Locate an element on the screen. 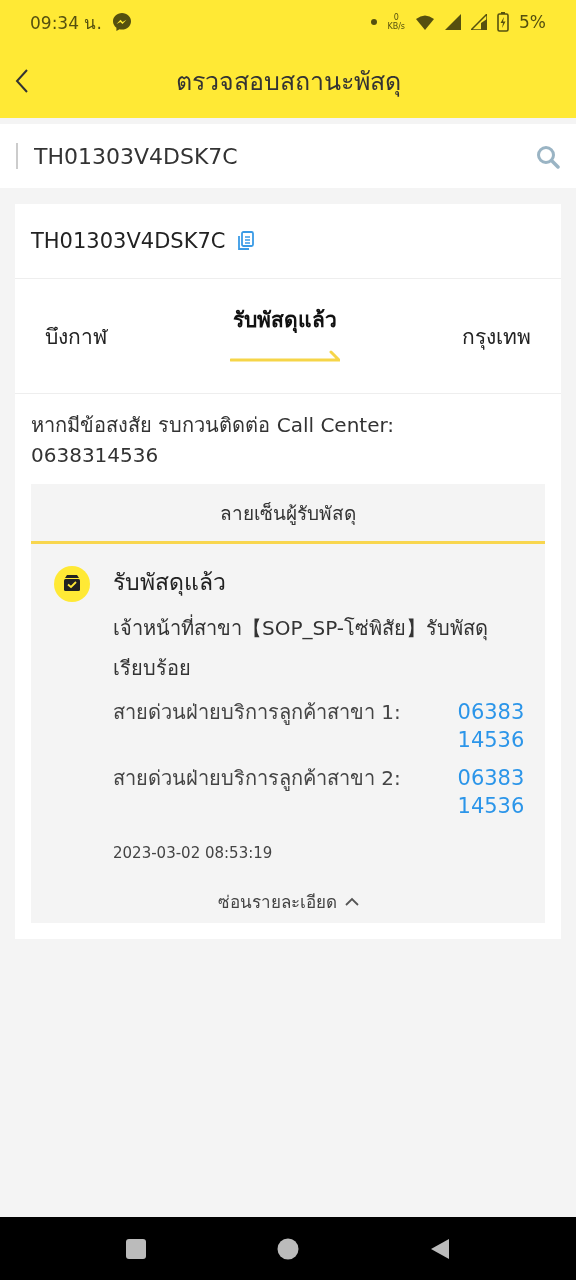 The width and height of the screenshot is (576, 1280). call-center-text: หากมีข้อสงสัย รบกวนติดต่อ Call Center: 0638314536 is located at coordinates (213, 440).